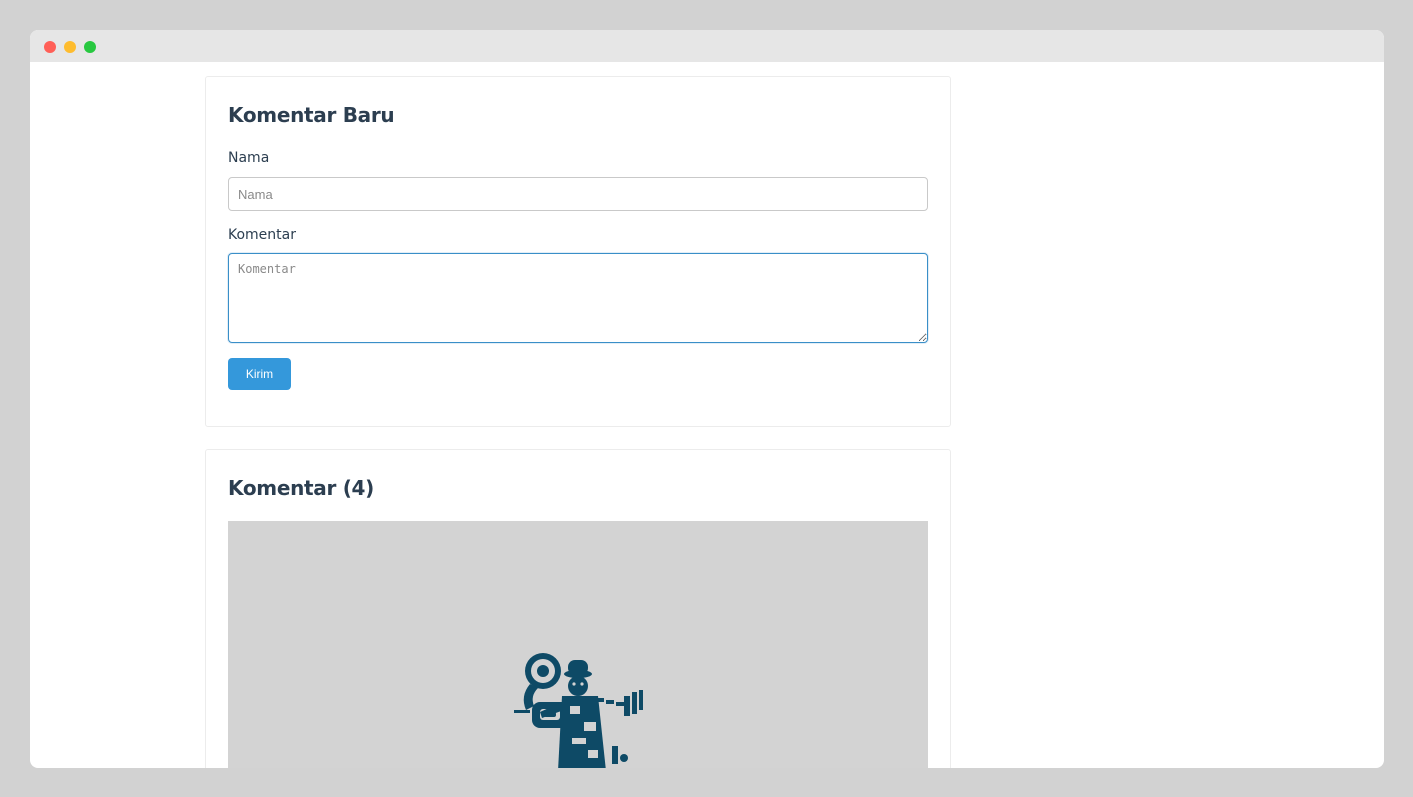  Describe the element at coordinates (578, 710) in the screenshot. I see `gramophone-character-illustration-icon` at that location.